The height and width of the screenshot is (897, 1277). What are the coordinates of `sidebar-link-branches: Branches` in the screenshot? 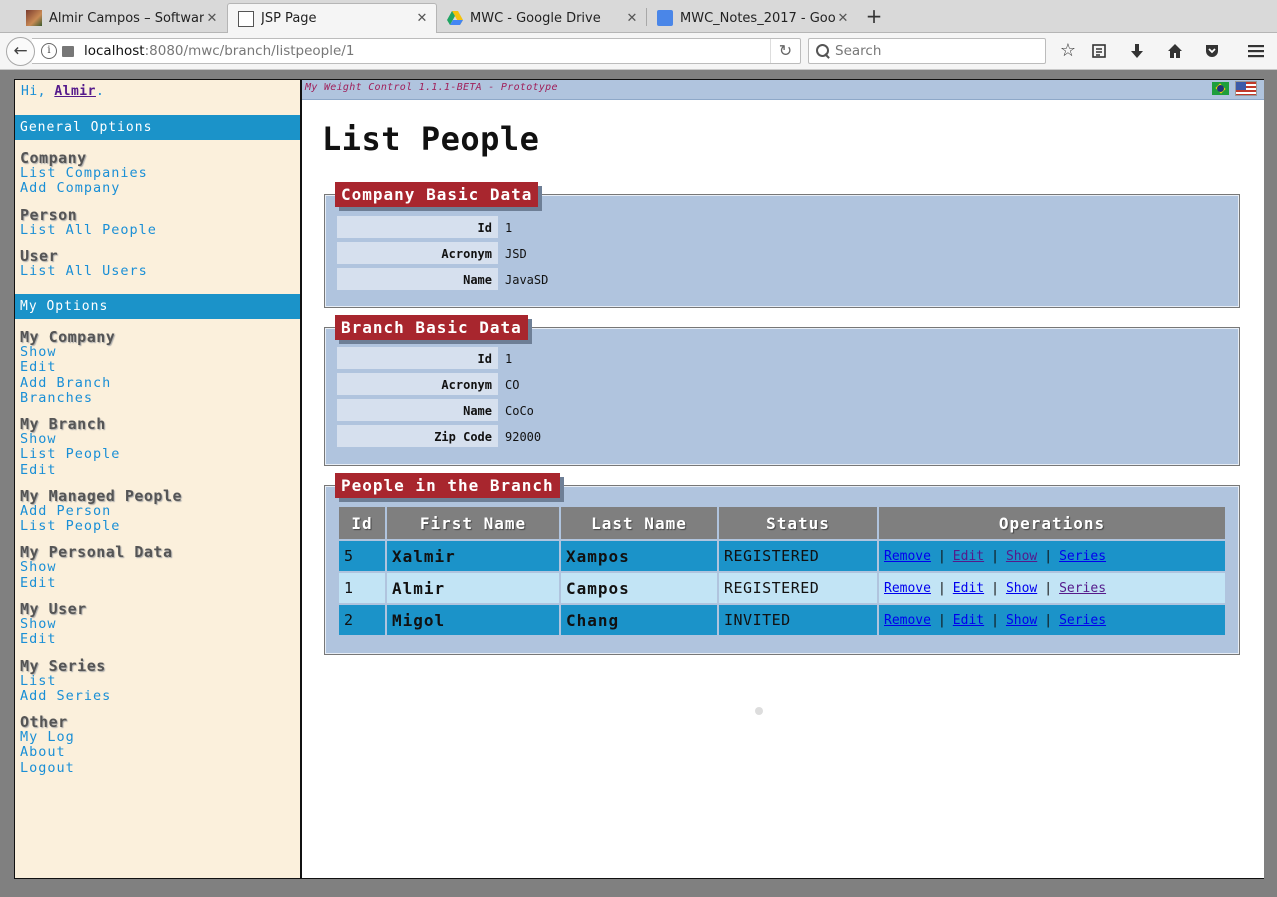 It's located at (56, 398).